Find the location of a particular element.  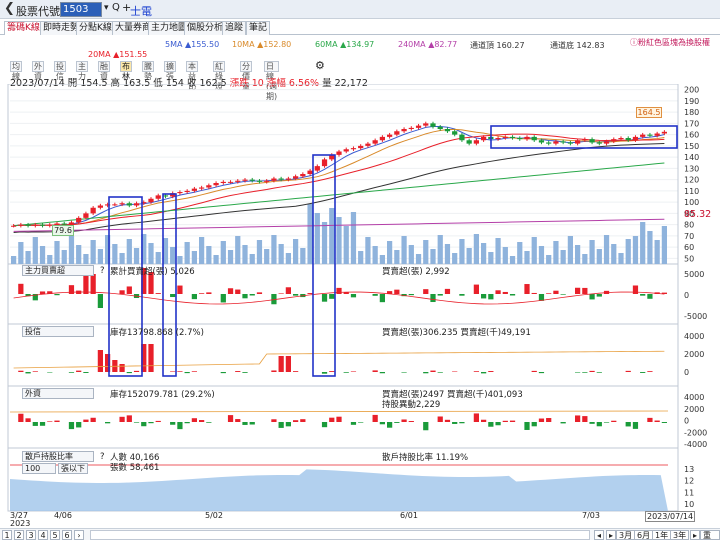

scroll-left-icon: ◂ is located at coordinates (599, 535).